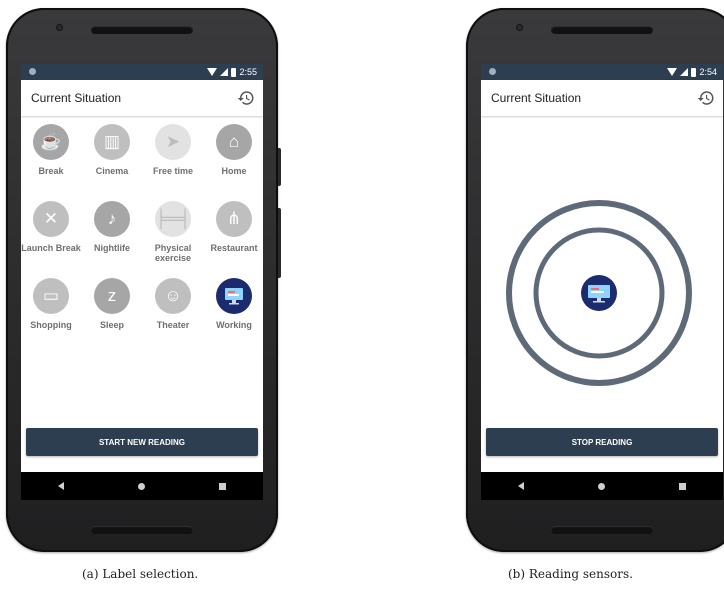 This screenshot has height=595, width=724. Describe the element at coordinates (279, 243) in the screenshot. I see `volume-rocker` at that location.